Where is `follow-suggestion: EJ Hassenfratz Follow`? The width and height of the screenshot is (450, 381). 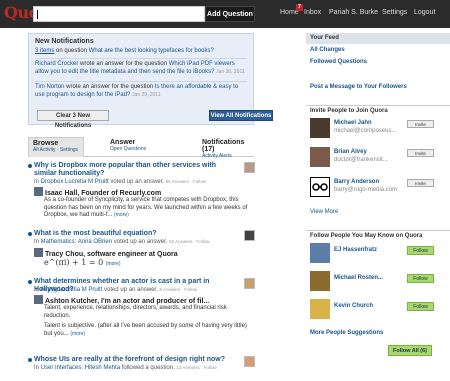
follow-suggestion: EJ Hassenfratz Follow is located at coordinates (376, 255).